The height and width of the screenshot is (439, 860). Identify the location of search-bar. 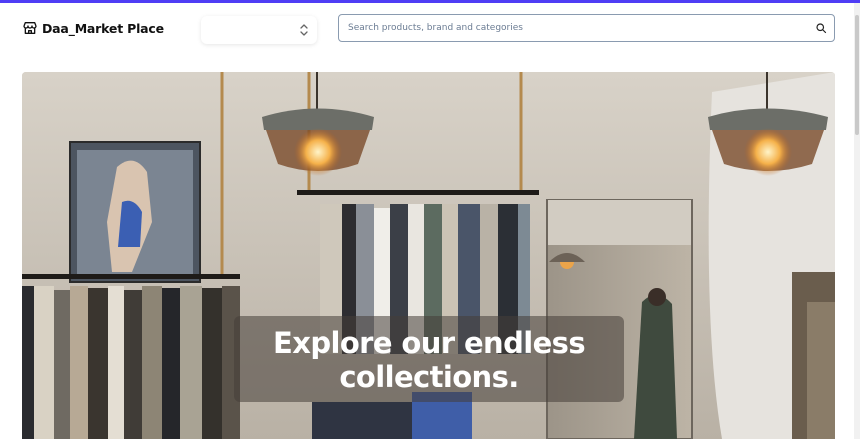
(586, 28).